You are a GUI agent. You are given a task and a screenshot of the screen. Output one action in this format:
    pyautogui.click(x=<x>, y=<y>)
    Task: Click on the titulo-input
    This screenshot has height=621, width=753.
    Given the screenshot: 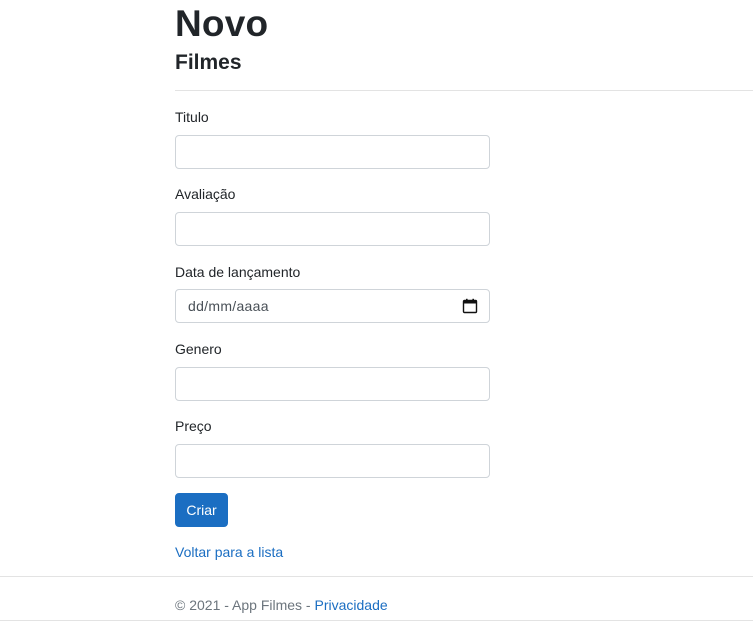 What is the action you would take?
    pyautogui.click(x=332, y=152)
    